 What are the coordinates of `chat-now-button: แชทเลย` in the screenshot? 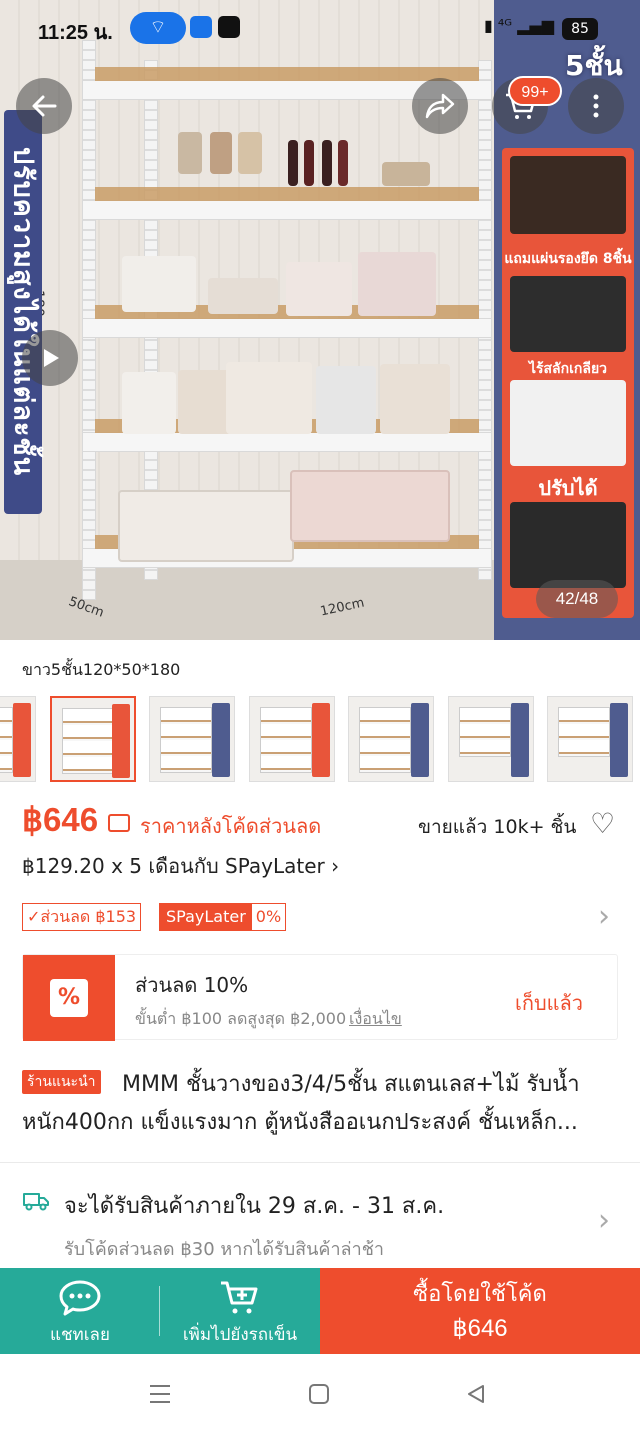 It's located at (80, 1311).